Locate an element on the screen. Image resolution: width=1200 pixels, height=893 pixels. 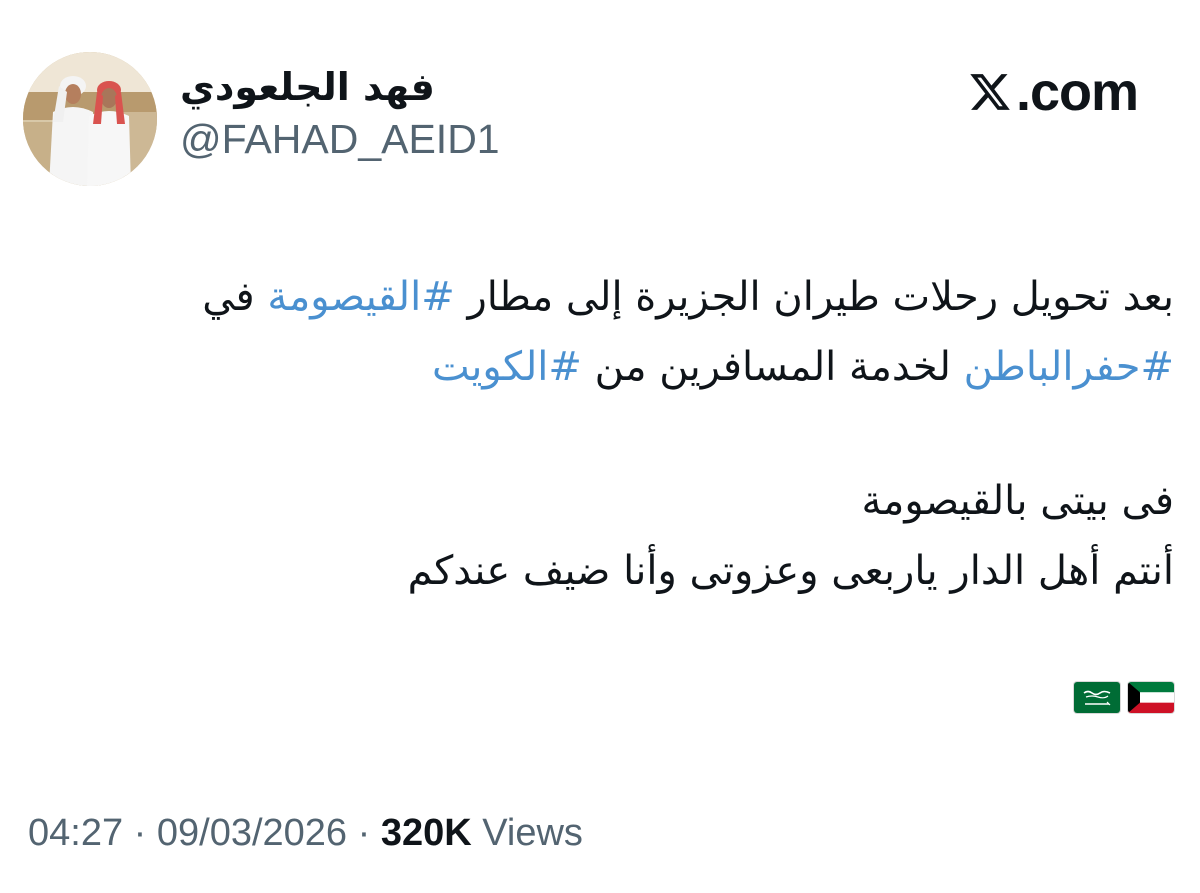
user-handle: @FAHAD_AEID1 is located at coordinates (340, 139).